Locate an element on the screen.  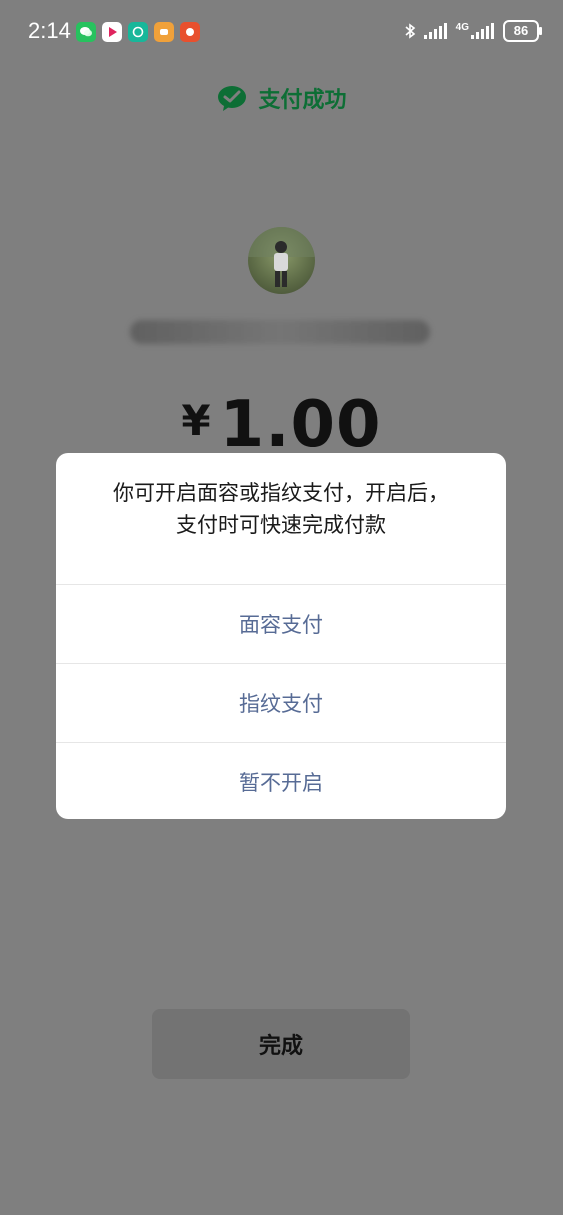
status-bar: 2:14 4G 86 is located at coordinates (281, 32).